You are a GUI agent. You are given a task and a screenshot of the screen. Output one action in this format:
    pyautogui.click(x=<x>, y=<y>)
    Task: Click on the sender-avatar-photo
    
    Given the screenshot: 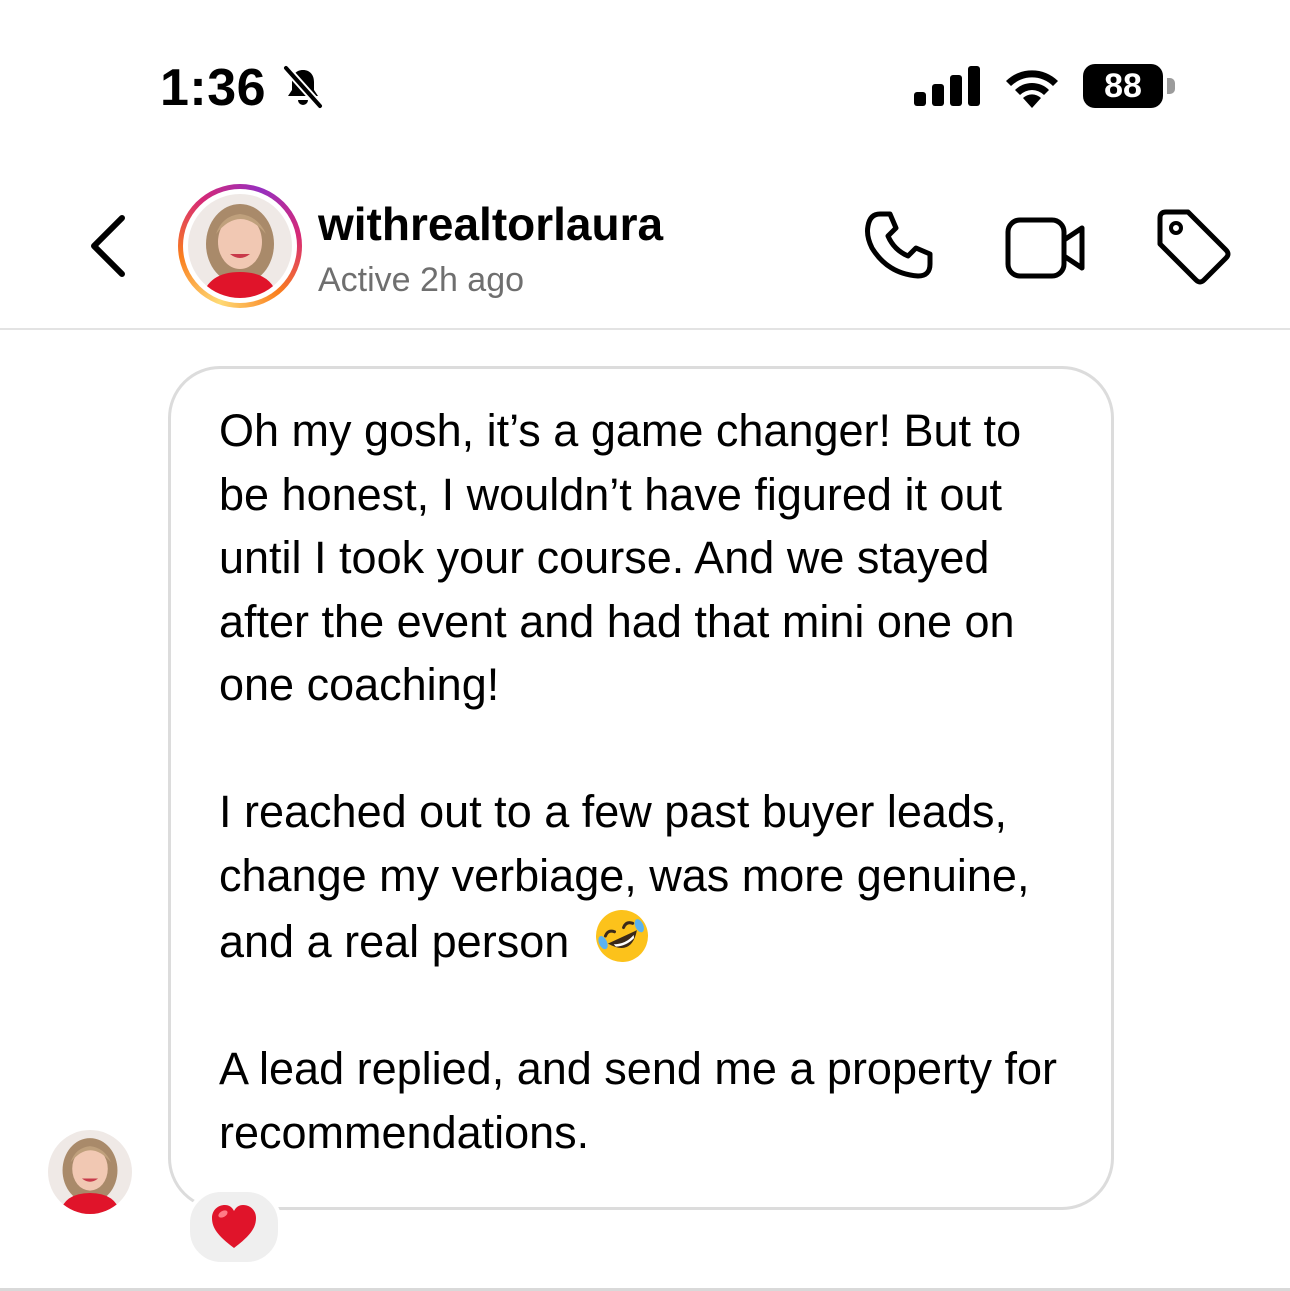 What is the action you would take?
    pyautogui.click(x=90, y=1172)
    